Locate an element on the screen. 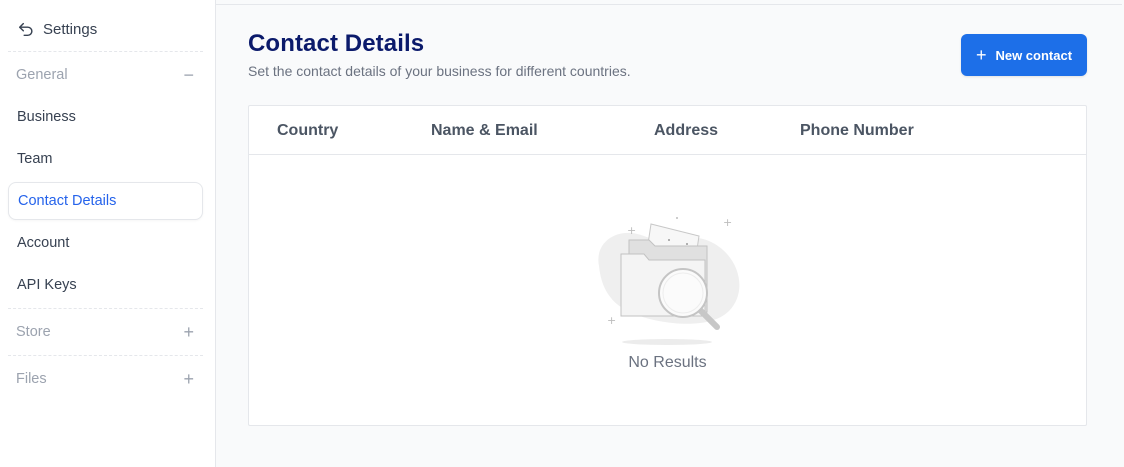 This screenshot has width=1124, height=467. column-header-name-email: Name & Email is located at coordinates (484, 130).